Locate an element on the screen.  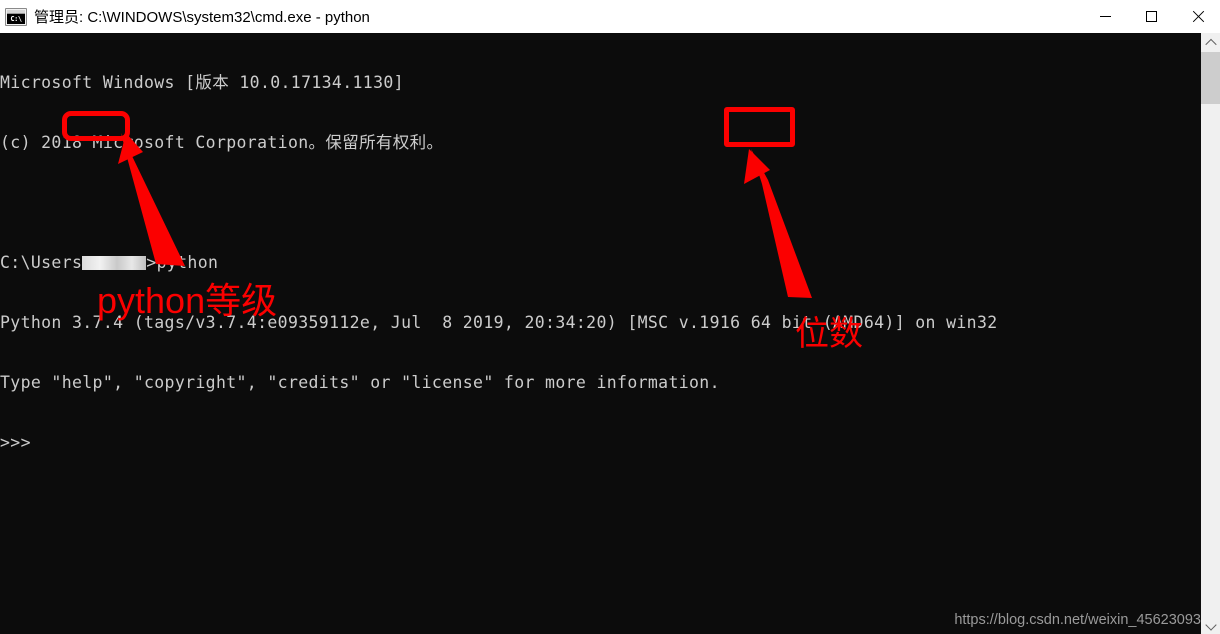
close-button is located at coordinates (1197, 16).